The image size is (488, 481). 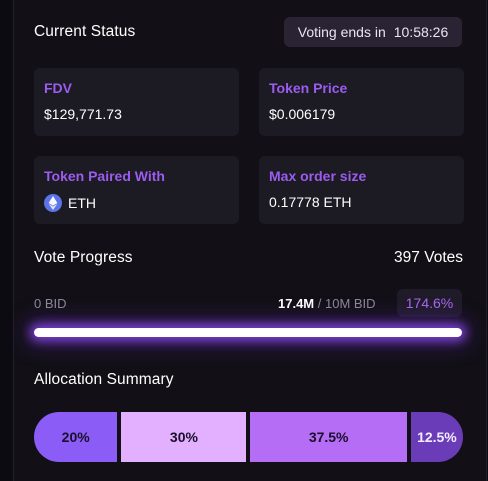 I want to click on bid-progress-text: 17.4M / 10M BID, so click(x=327, y=303).